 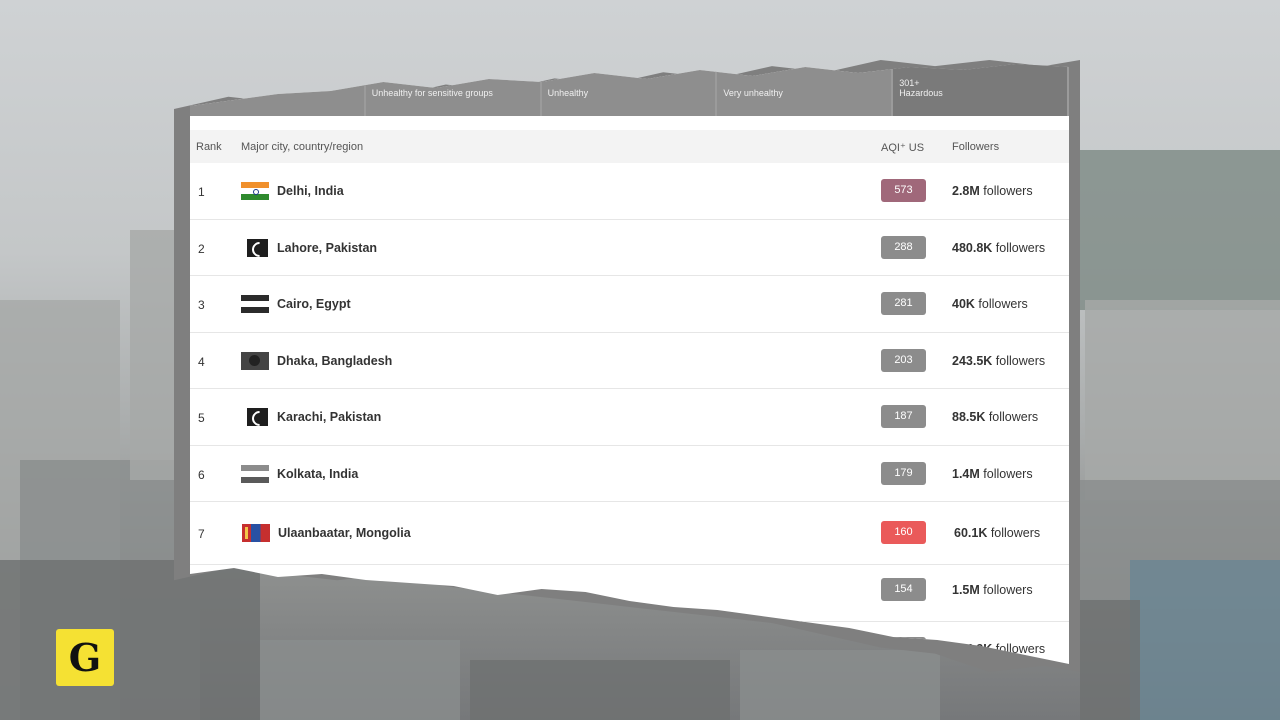 What do you see at coordinates (992, 473) in the screenshot?
I see `followers-count: 1.4M followers` at bounding box center [992, 473].